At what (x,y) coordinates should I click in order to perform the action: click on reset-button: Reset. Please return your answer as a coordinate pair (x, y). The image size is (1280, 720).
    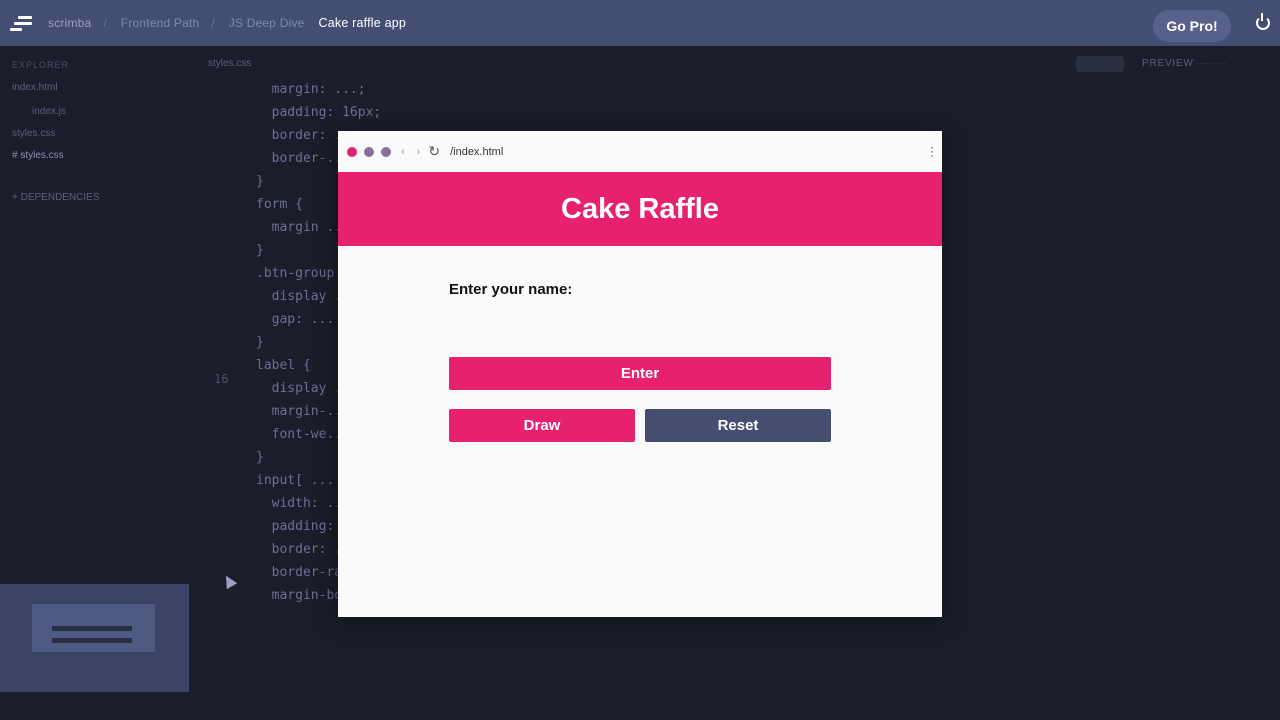
    Looking at the image, I should click on (738, 425).